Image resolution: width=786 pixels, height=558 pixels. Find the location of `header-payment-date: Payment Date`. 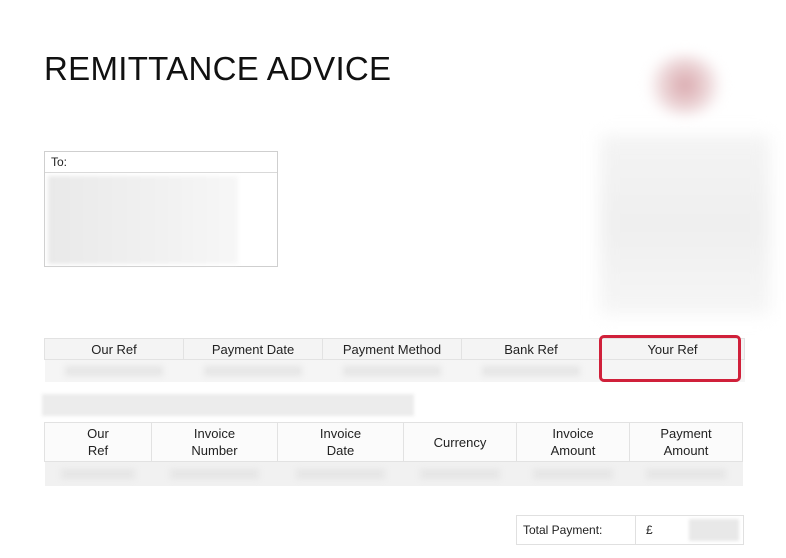

header-payment-date: Payment Date is located at coordinates (253, 349).